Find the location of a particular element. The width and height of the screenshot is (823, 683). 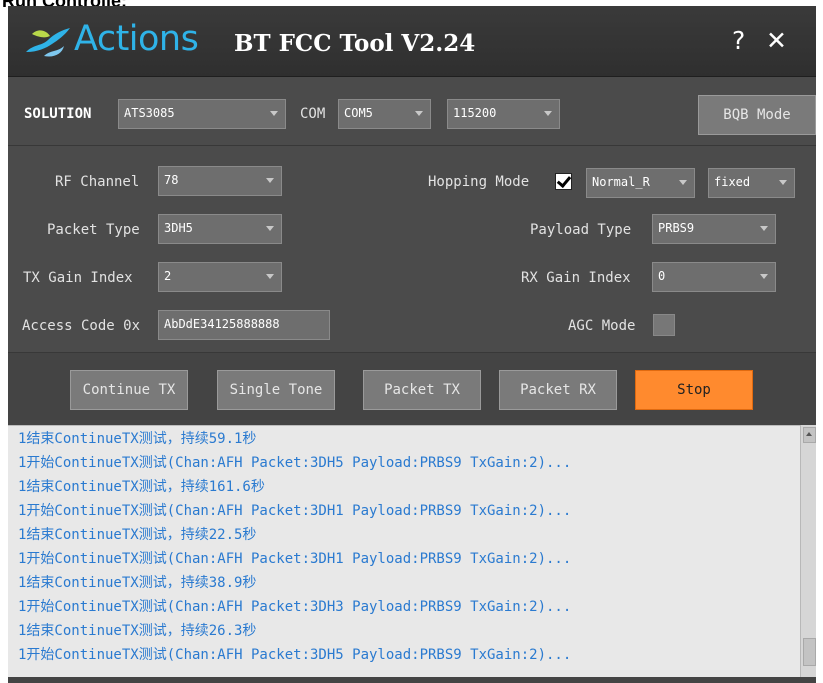

packet-type-select: 3DH5 is located at coordinates (220, 229).